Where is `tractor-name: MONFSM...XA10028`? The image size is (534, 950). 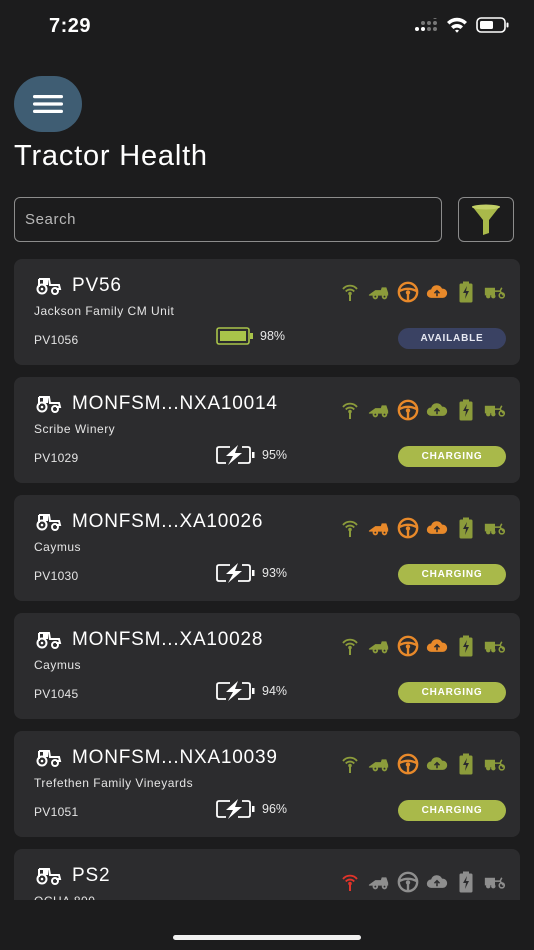 tractor-name: MONFSM...XA10028 is located at coordinates (168, 639).